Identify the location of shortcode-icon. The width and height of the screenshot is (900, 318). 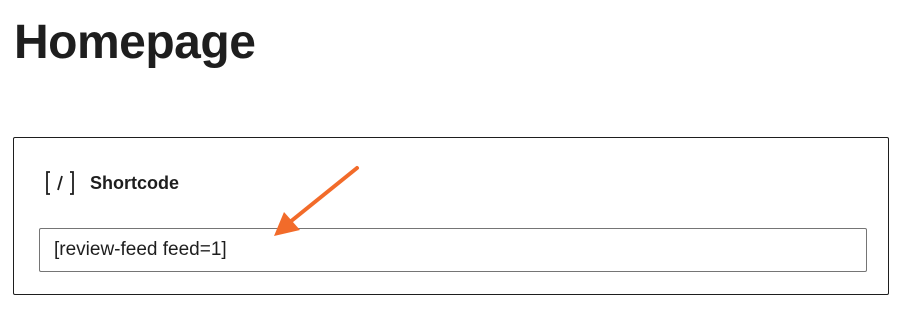
(60, 183).